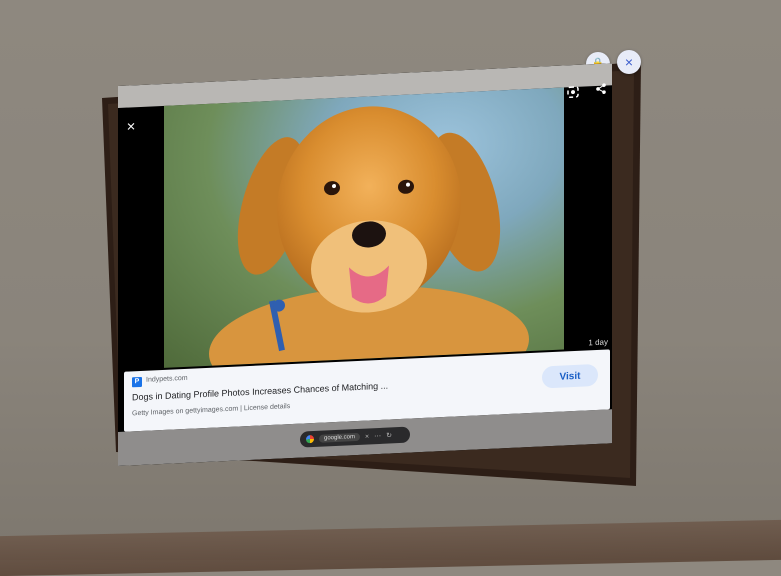 Image resolution: width=781 pixels, height=576 pixels. What do you see at coordinates (137, 382) in the screenshot?
I see `source-favicon: P` at bounding box center [137, 382].